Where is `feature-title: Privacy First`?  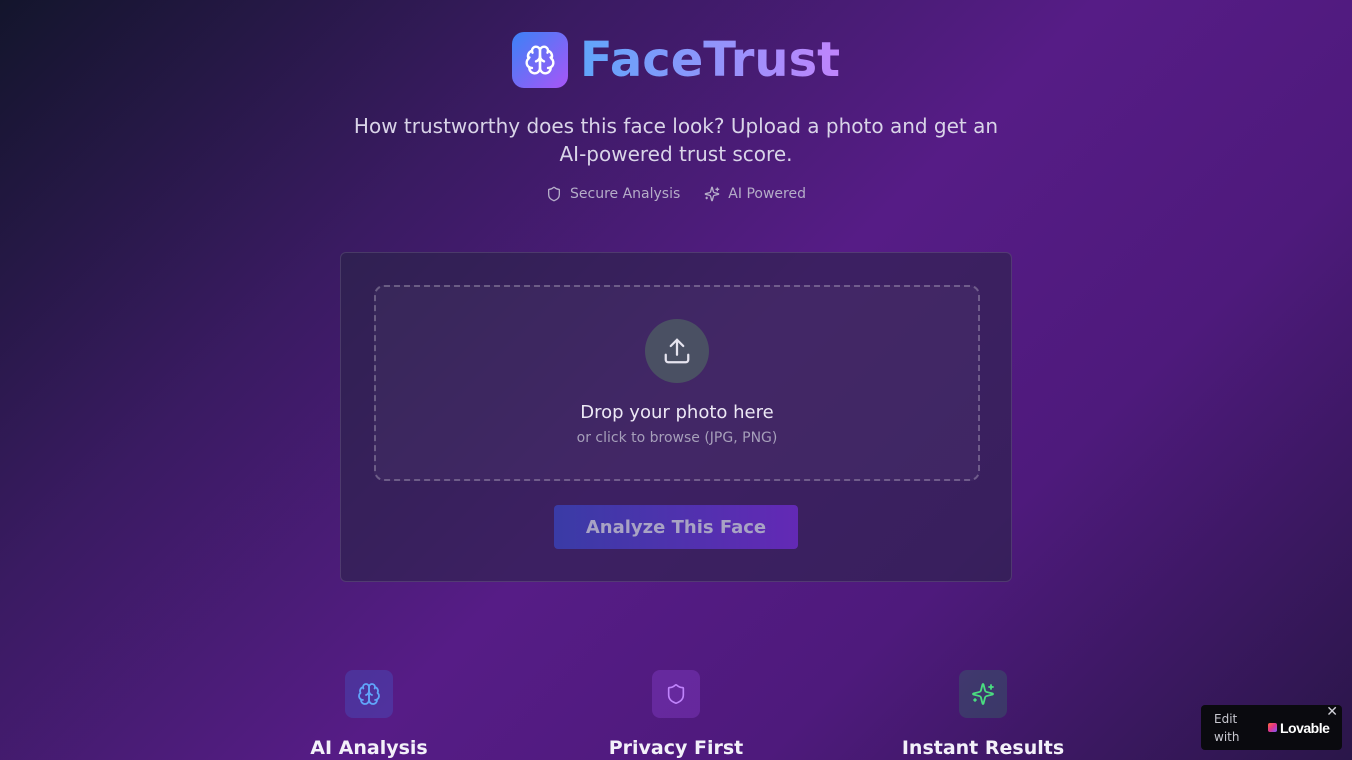
feature-title: Privacy First is located at coordinates (676, 748).